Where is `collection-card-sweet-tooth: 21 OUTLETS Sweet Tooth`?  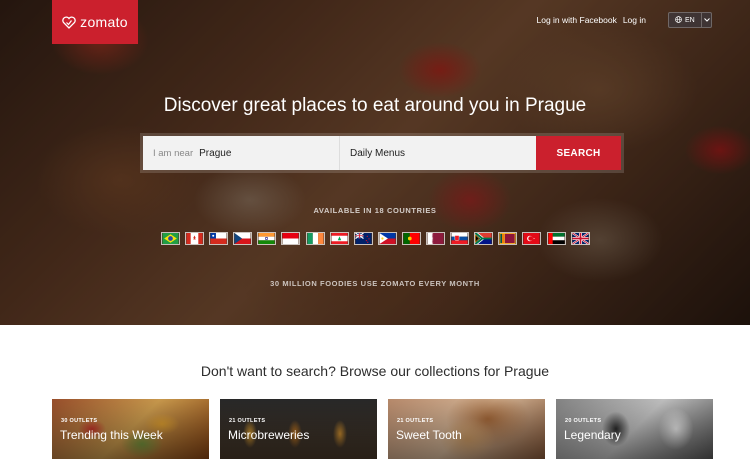
collection-card-sweet-tooth: 21 OUTLETS Sweet Tooth is located at coordinates (466, 429).